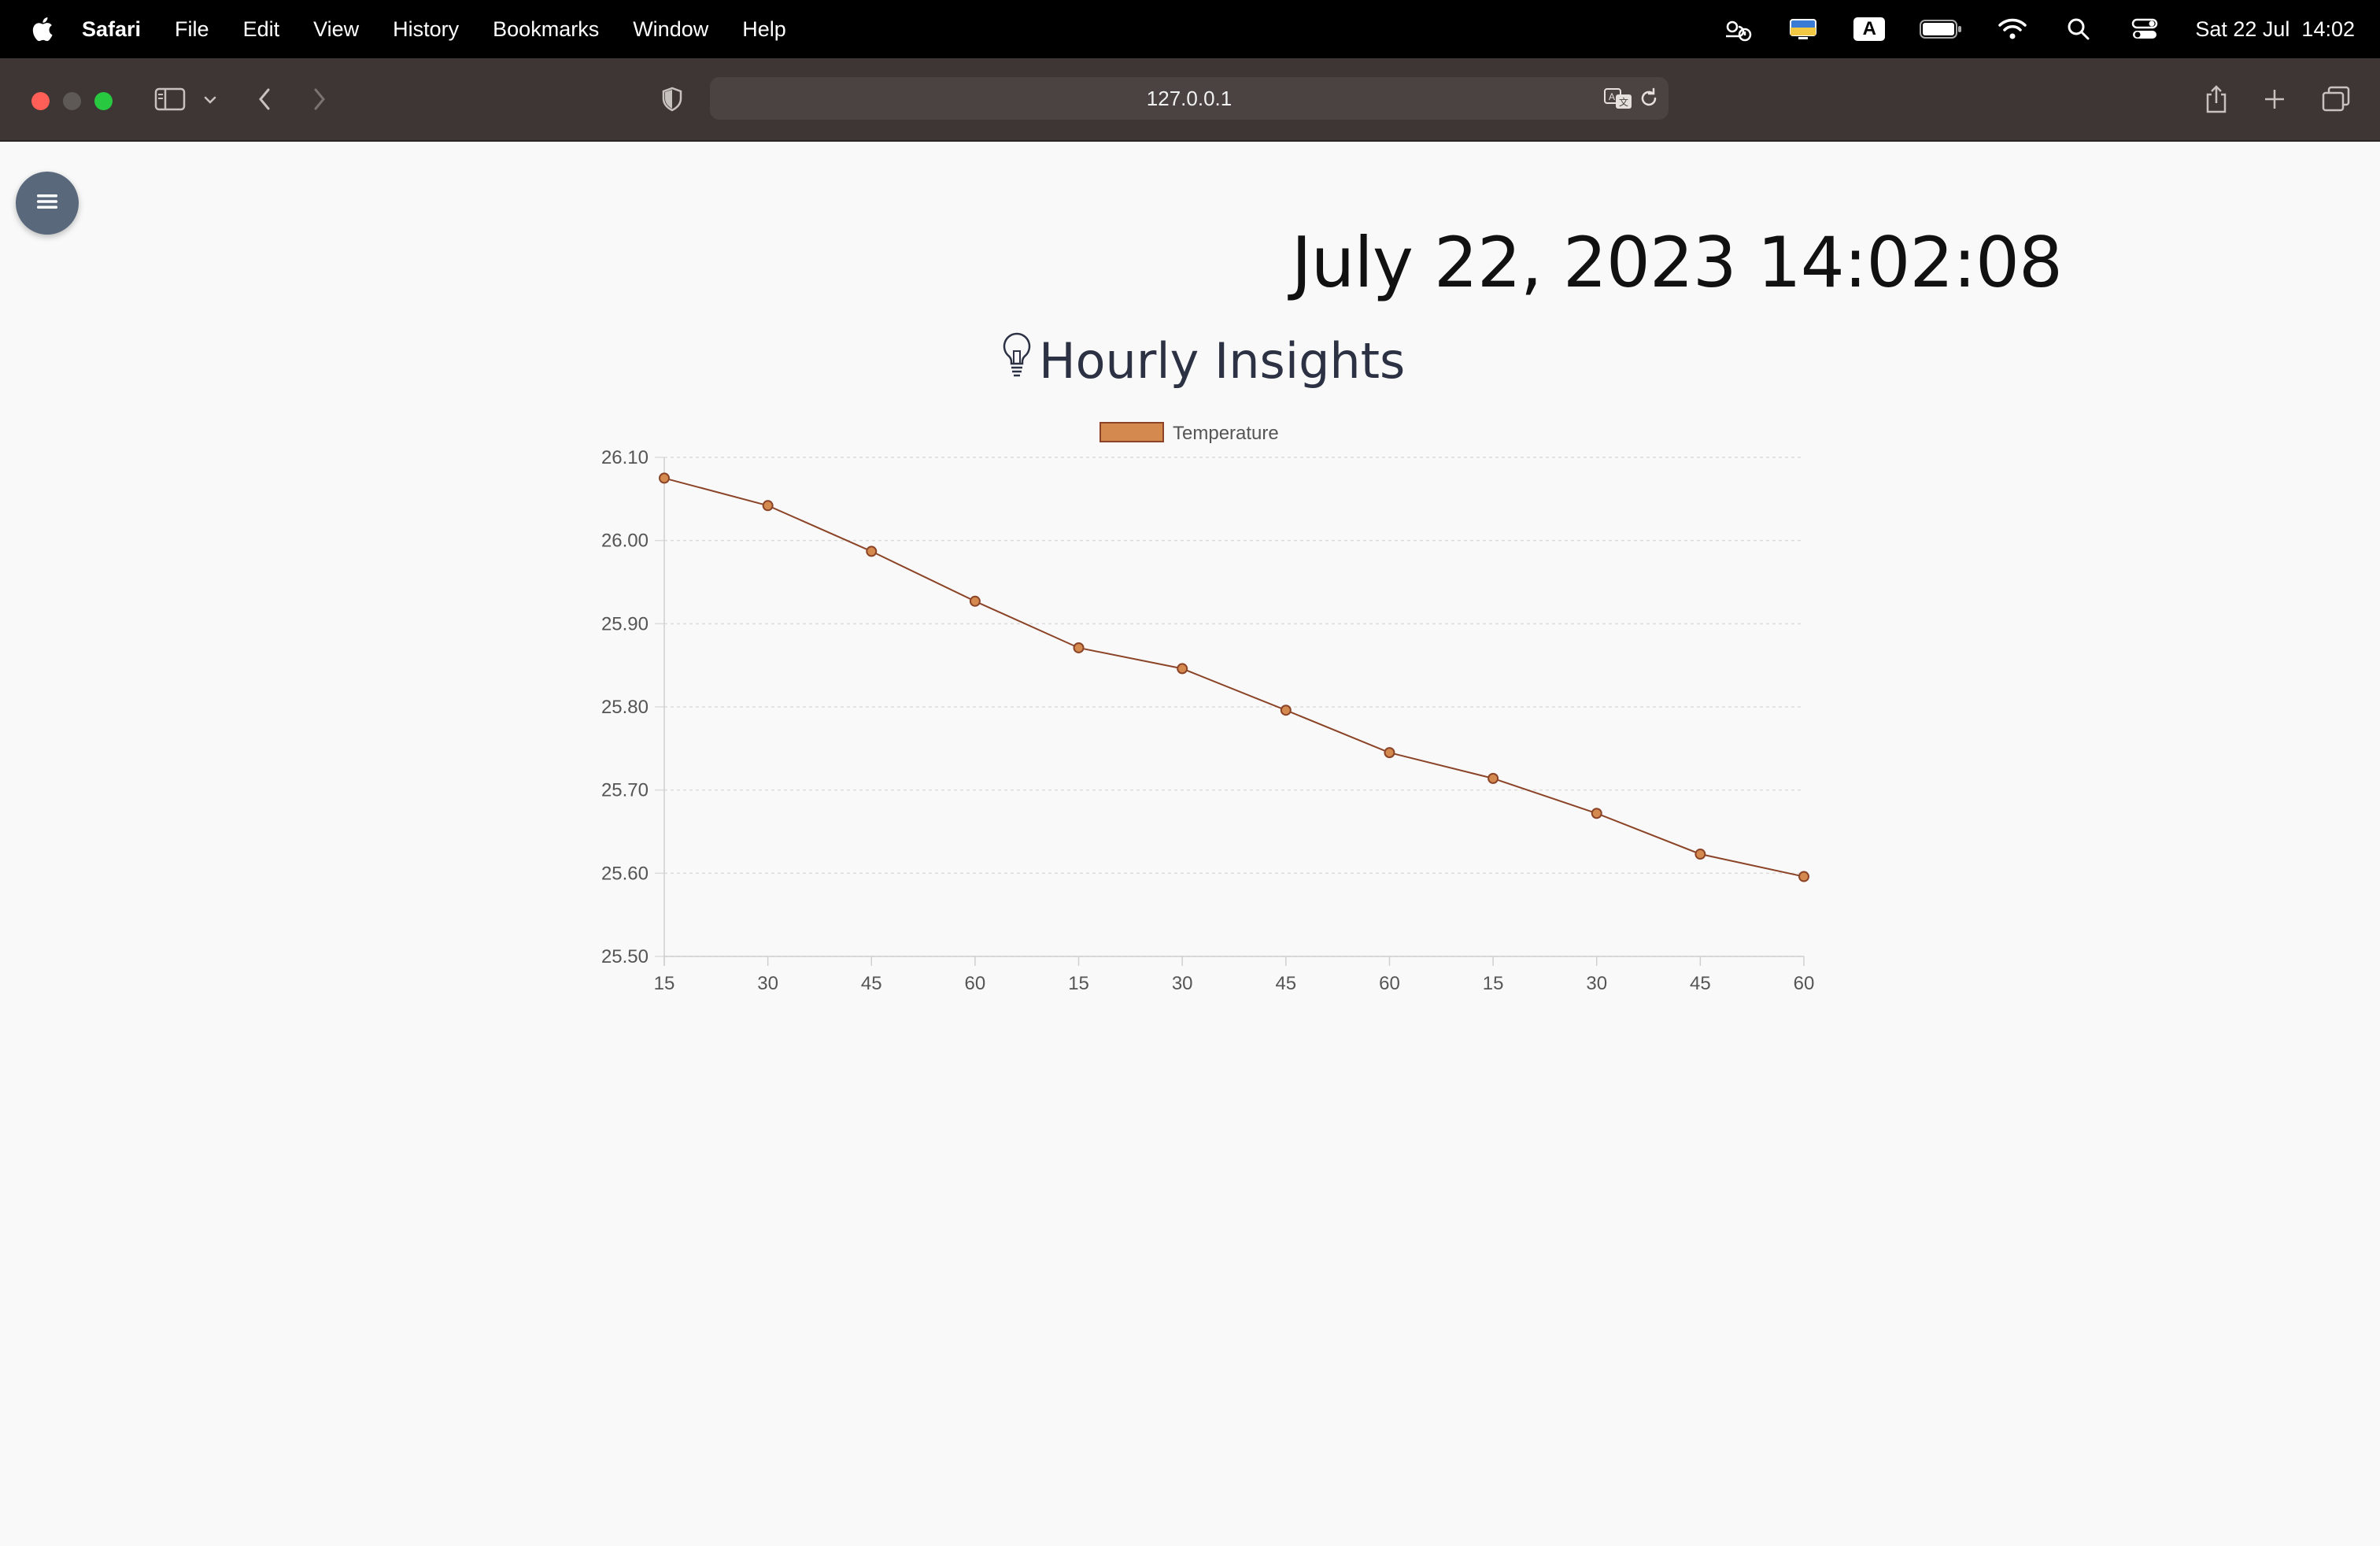  Describe the element at coordinates (2275, 29) in the screenshot. I see `menubar-datetime: Sat 22 Jul 14:02` at that location.